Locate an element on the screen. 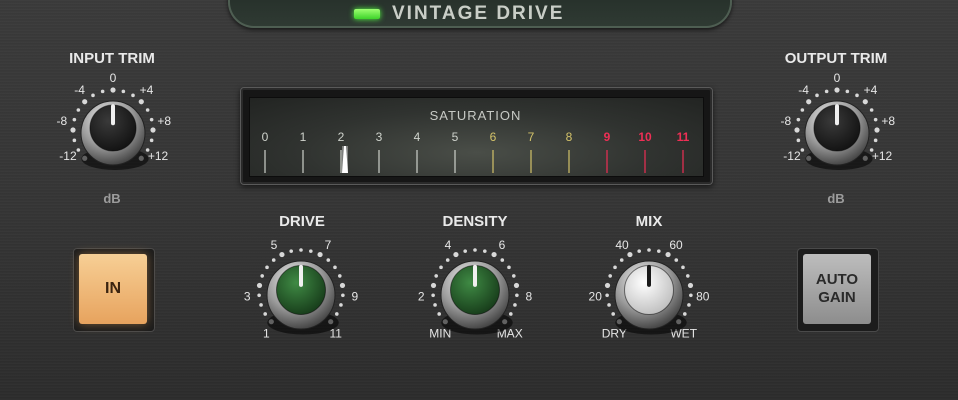 The height and width of the screenshot is (400, 958). in-bypass-button: IN is located at coordinates (113, 289).